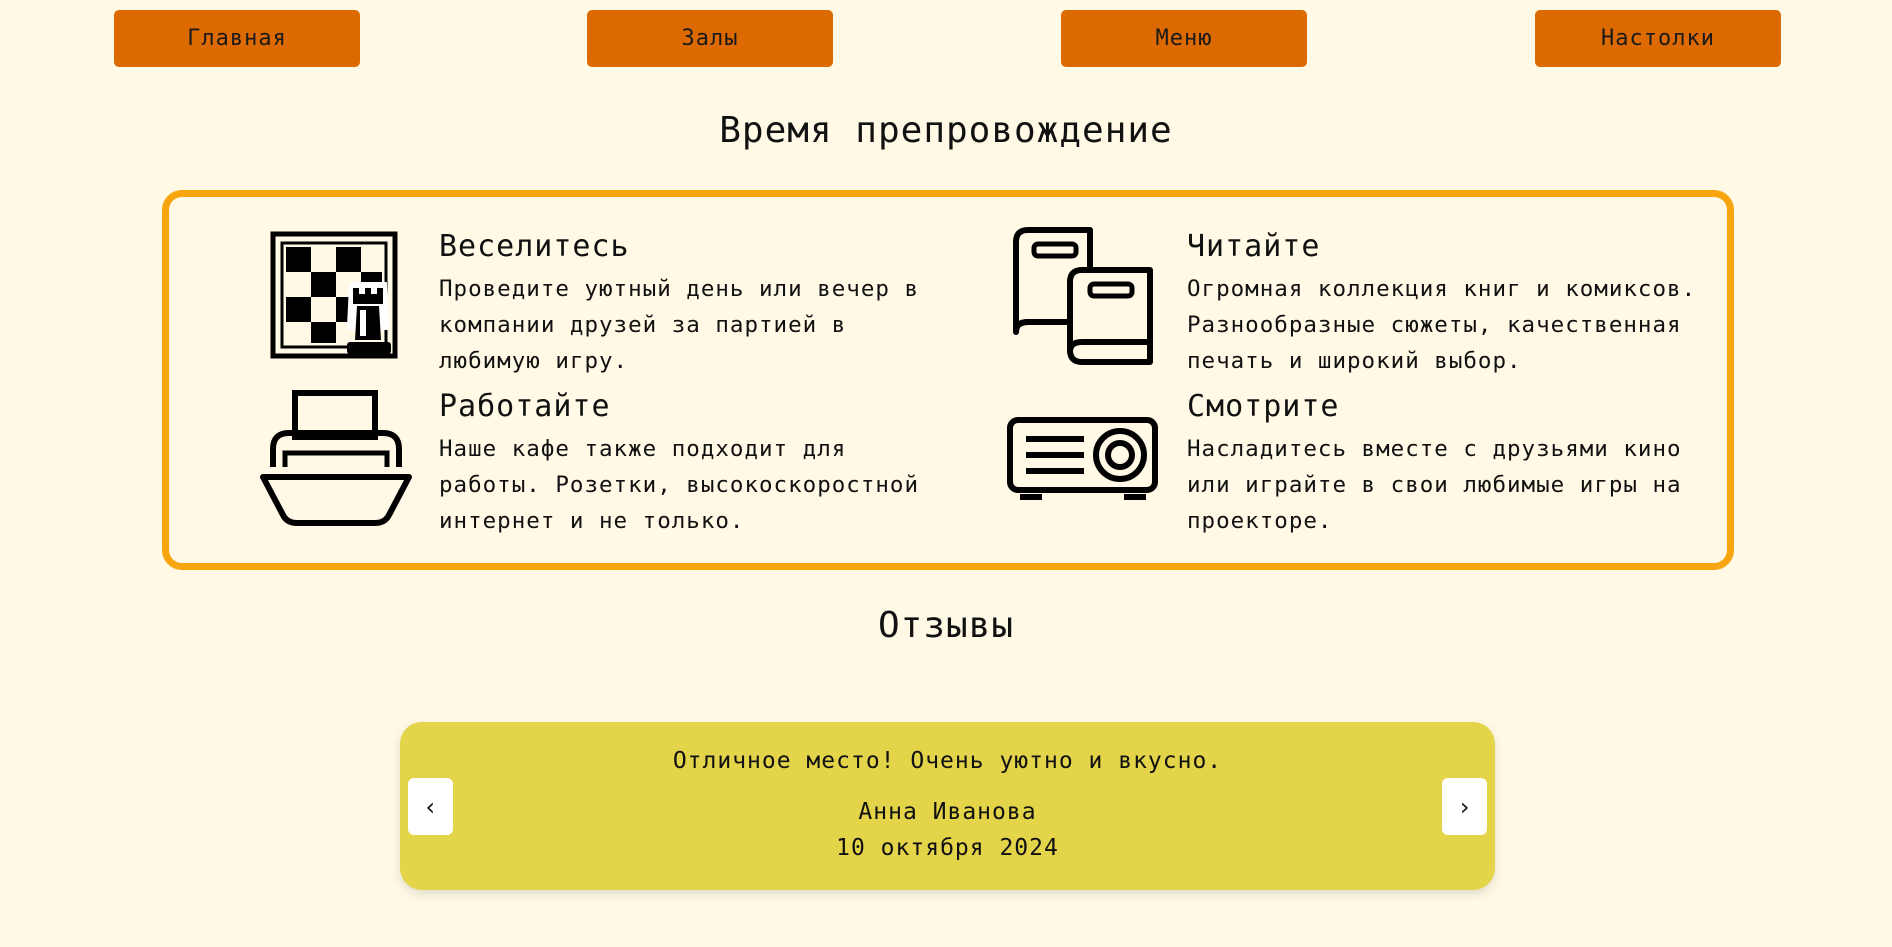 The width and height of the screenshot is (1892, 947). I want to click on feature-title: Веселитесь, so click(534, 246).